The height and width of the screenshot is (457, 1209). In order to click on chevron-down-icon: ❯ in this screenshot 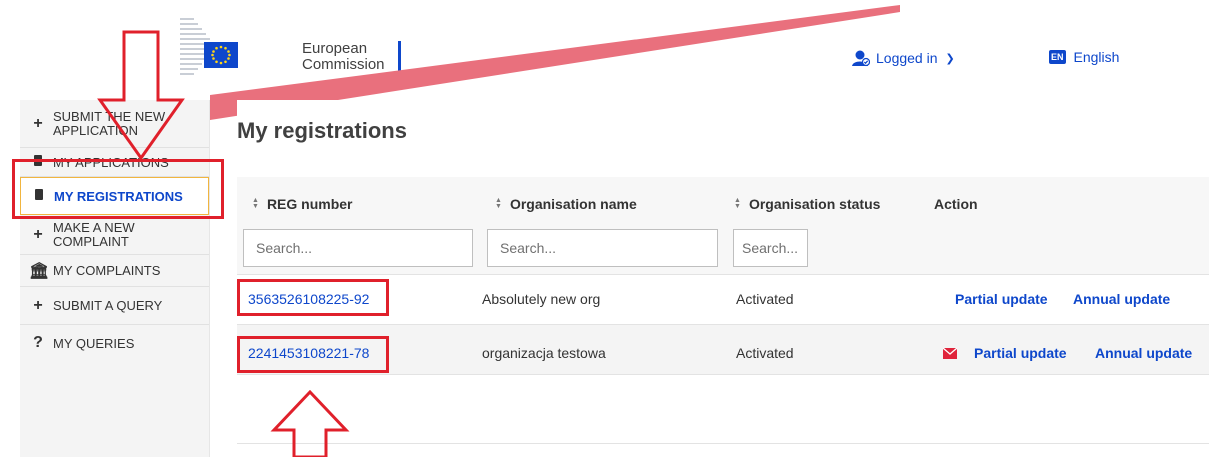, I will do `click(950, 58)`.